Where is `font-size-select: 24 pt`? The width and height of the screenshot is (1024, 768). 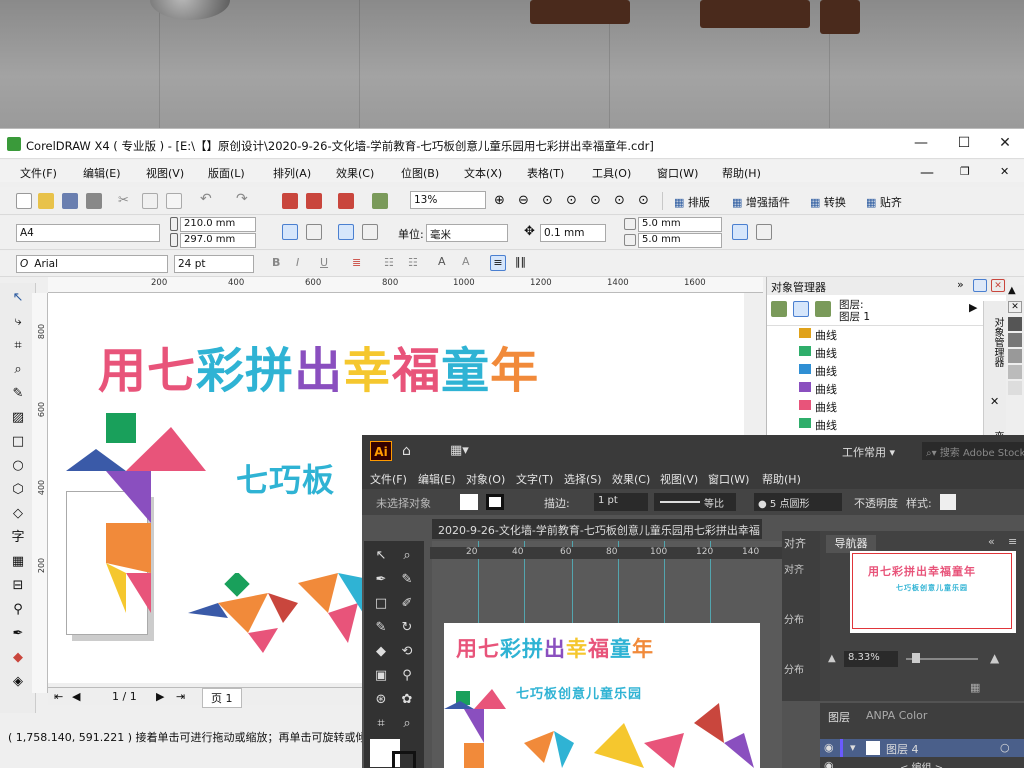 font-size-select: 24 pt is located at coordinates (214, 264).